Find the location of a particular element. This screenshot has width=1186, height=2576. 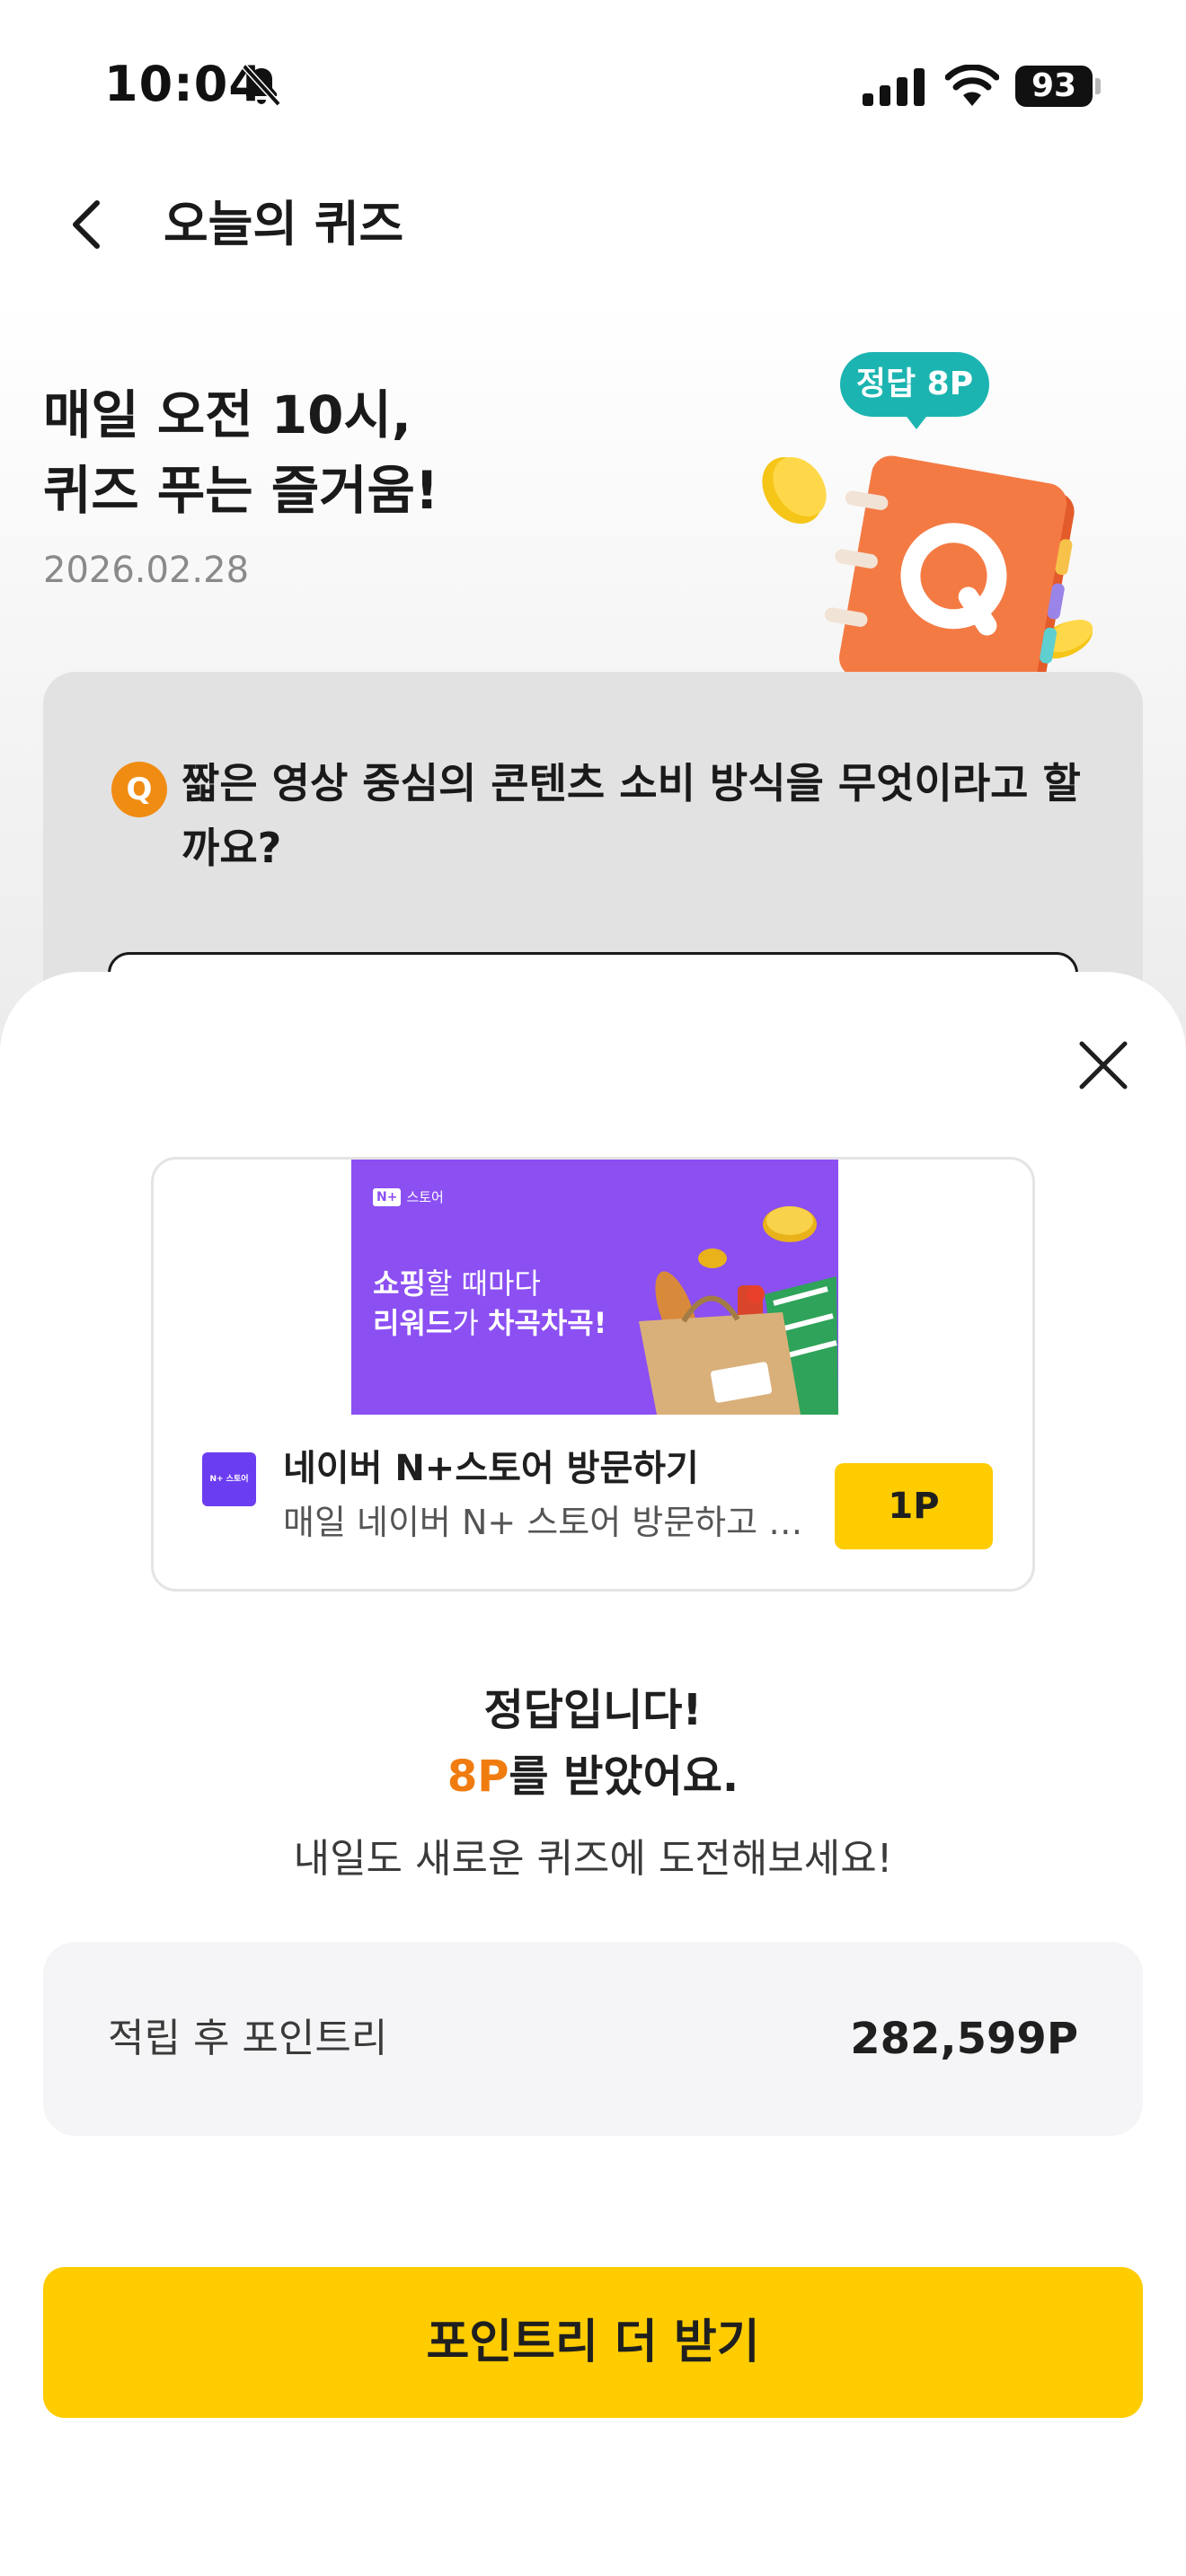

earned-points: 8P is located at coordinates (478, 1776).